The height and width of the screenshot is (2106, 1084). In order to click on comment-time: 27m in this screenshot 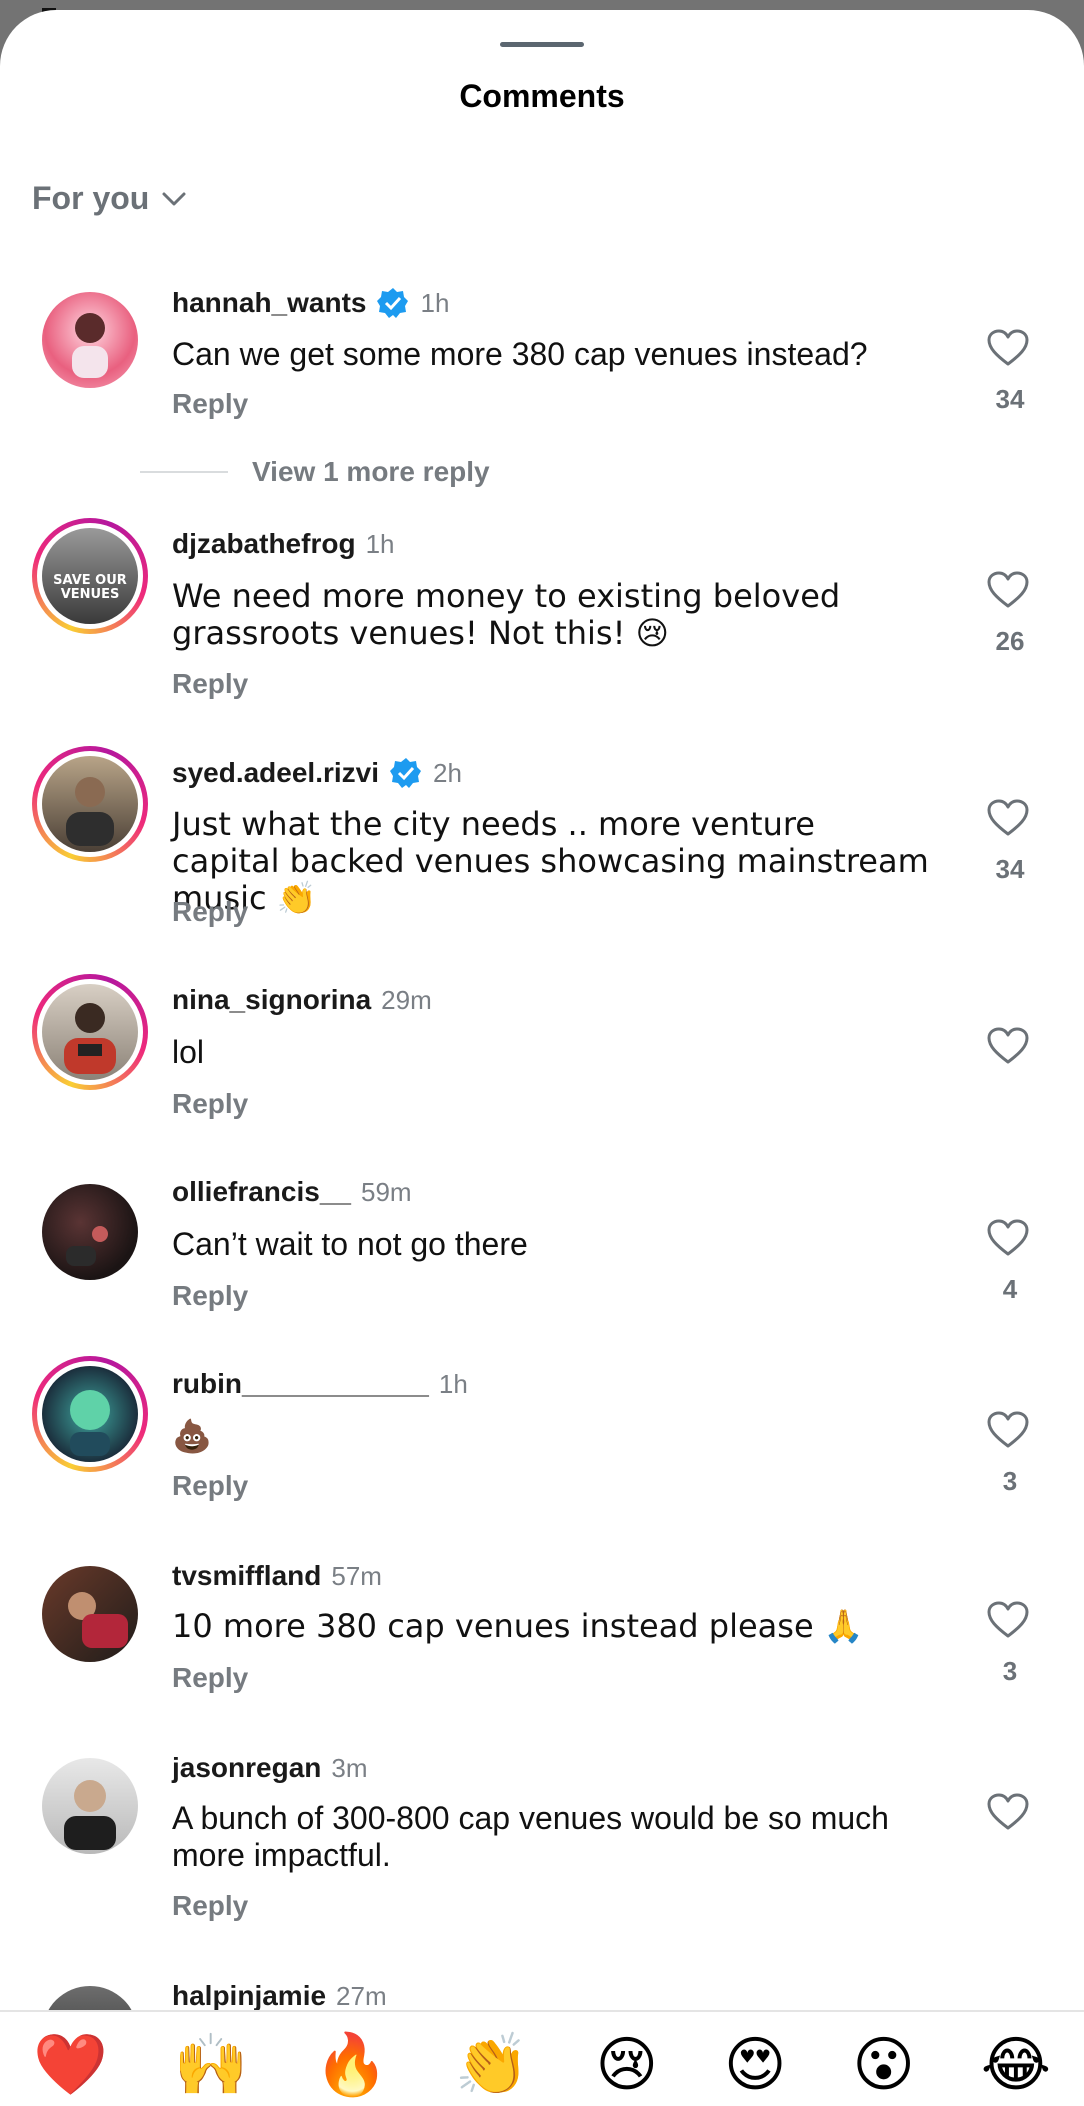, I will do `click(361, 1995)`.